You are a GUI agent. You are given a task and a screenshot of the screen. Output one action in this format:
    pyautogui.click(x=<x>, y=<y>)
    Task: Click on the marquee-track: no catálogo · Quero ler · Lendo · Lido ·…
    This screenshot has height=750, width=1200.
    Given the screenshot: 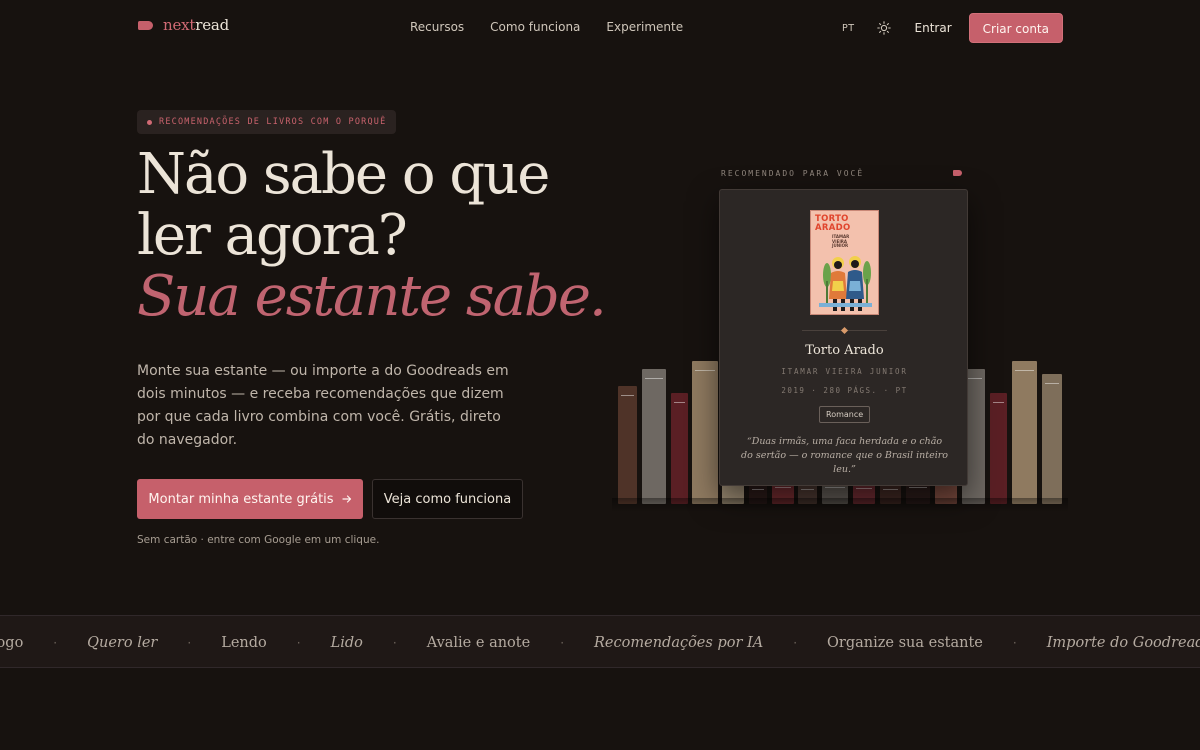 What is the action you would take?
    pyautogui.click(x=600, y=641)
    